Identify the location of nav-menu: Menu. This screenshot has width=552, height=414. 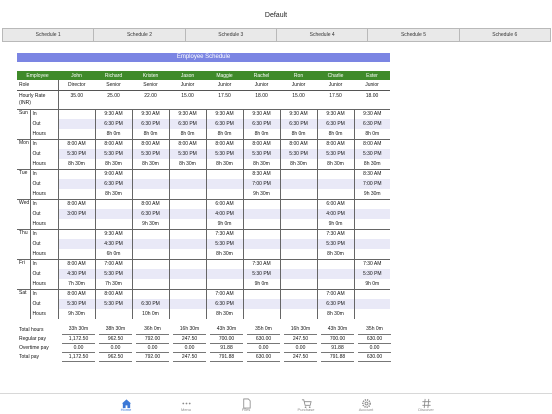
(186, 404).